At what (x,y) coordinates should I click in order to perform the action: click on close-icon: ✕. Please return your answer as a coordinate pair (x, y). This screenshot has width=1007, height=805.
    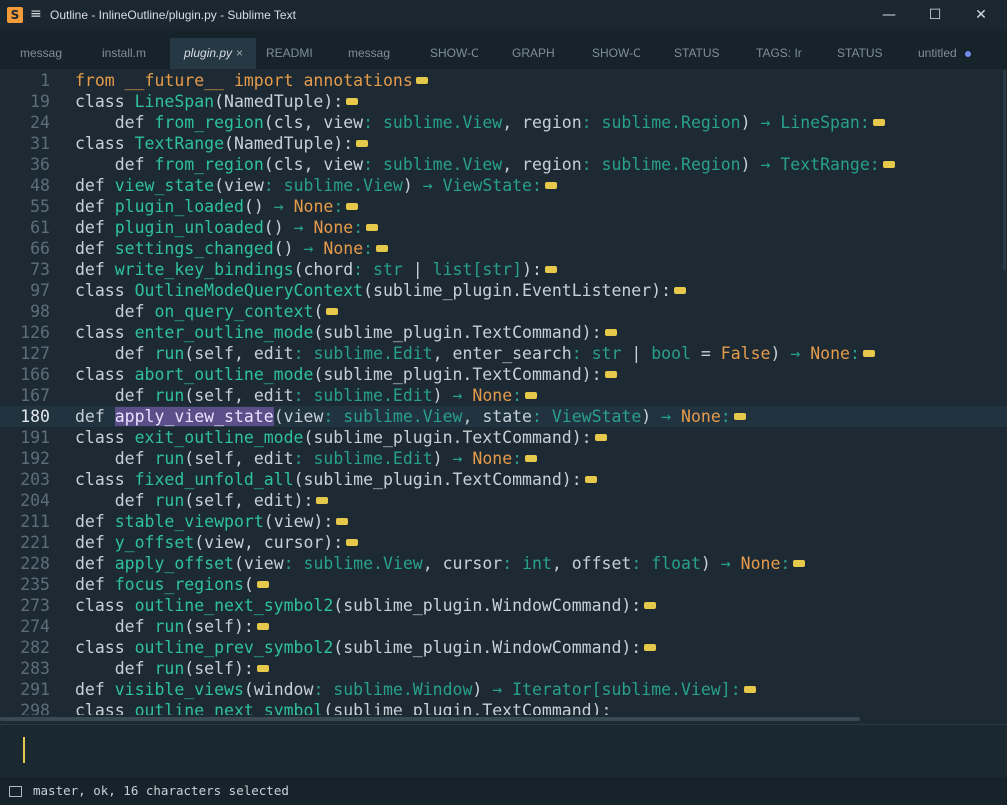
    Looking at the image, I should click on (981, 15).